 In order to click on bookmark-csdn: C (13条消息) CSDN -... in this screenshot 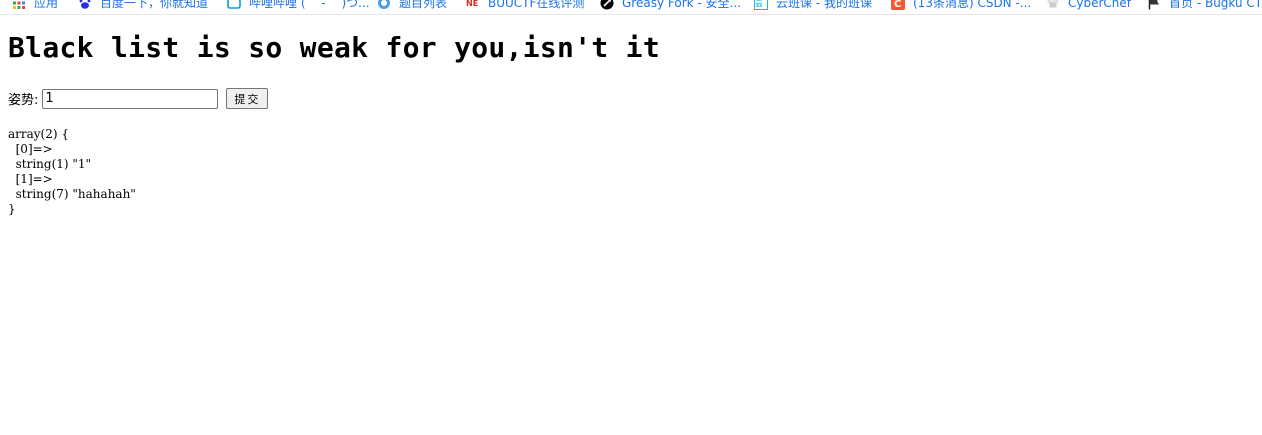, I will do `click(961, 6)`.